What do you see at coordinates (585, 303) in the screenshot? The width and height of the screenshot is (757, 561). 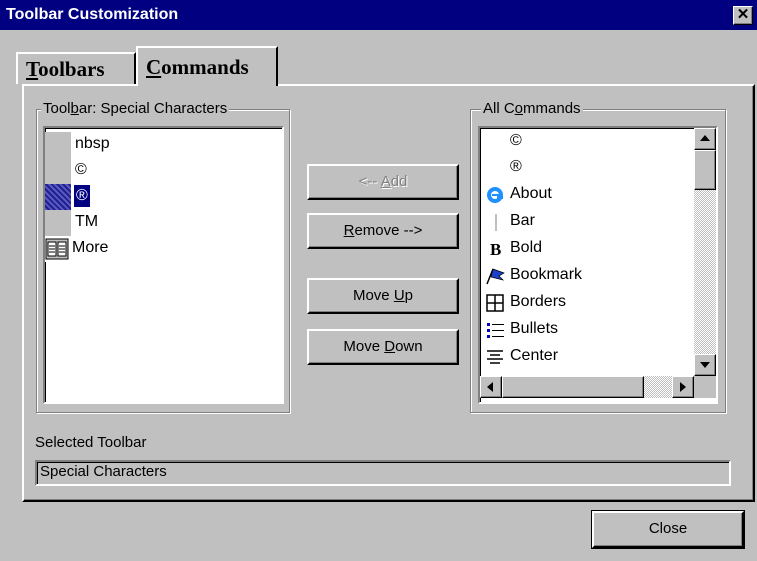 I see `list-item: Borders` at bounding box center [585, 303].